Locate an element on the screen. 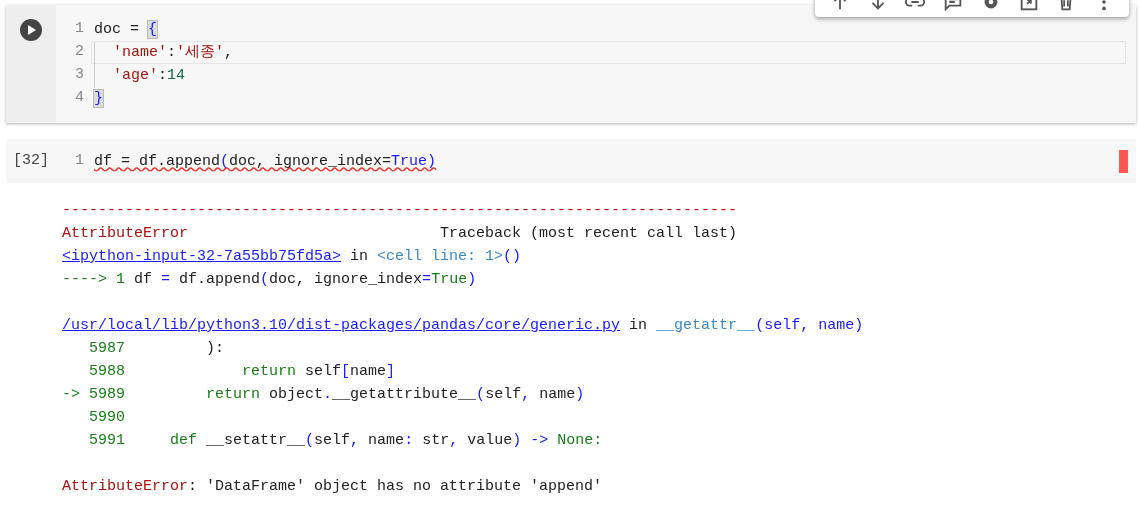 This screenshot has width=1139, height=528. code-line: df = df.append(doc, ignore_index=True) is located at coordinates (265, 162).